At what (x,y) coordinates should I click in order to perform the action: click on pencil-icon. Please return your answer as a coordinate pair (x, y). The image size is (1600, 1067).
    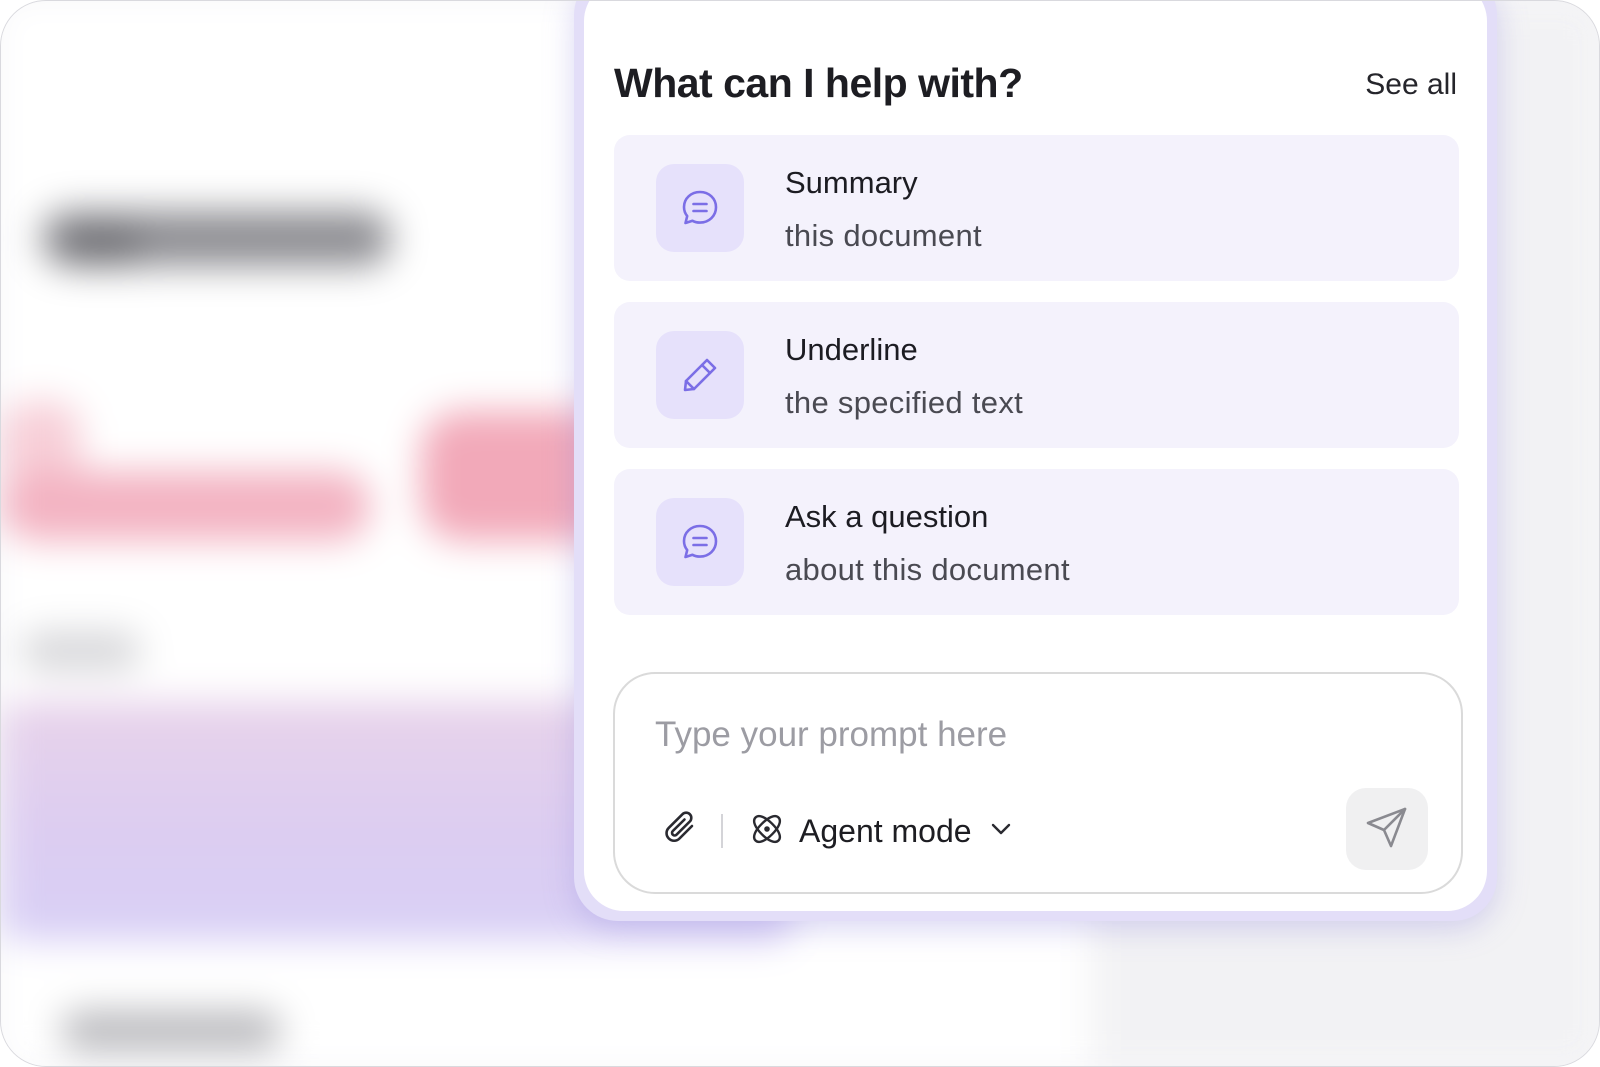
    Looking at the image, I should click on (700, 375).